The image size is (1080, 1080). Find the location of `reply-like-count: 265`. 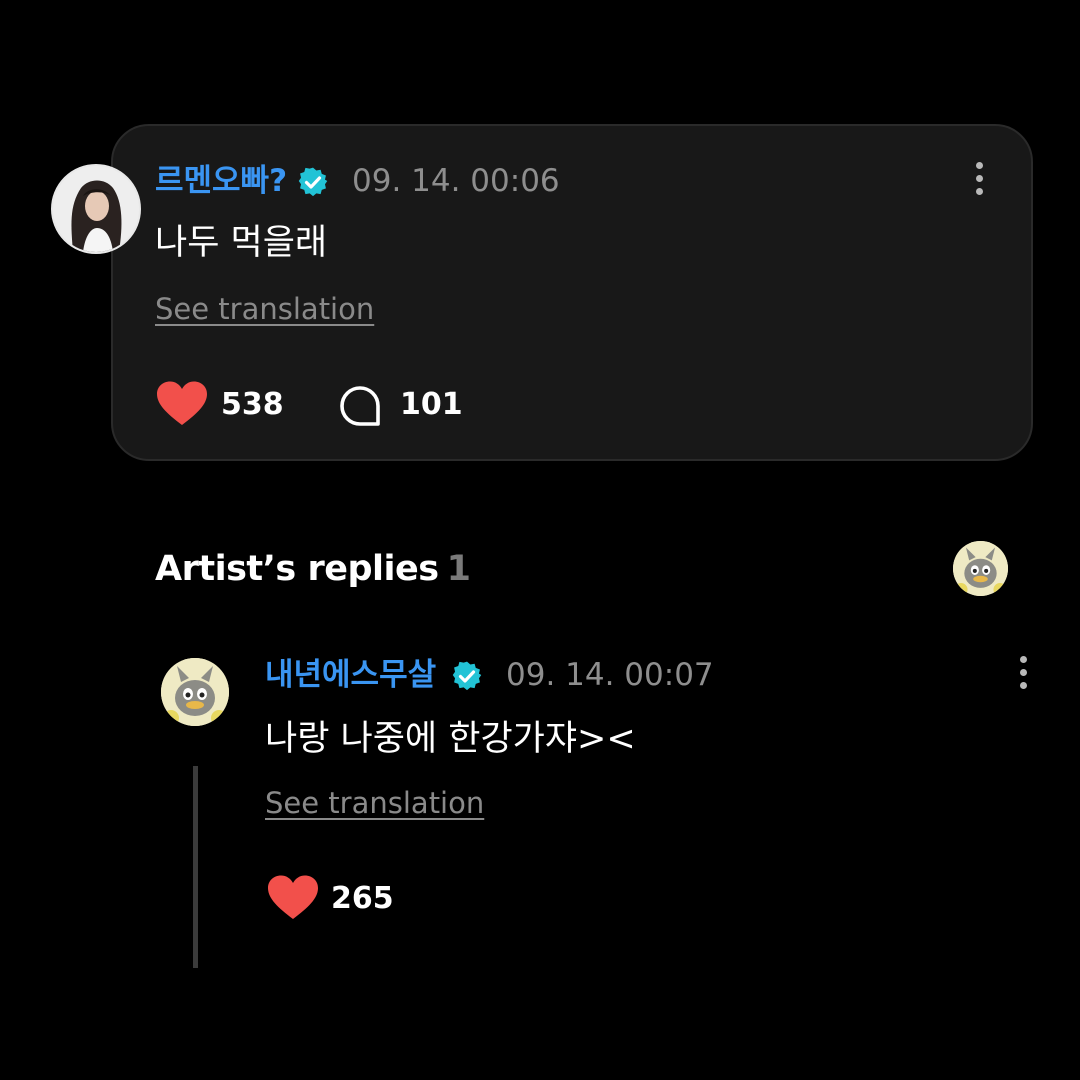

reply-like-count: 265 is located at coordinates (362, 898).